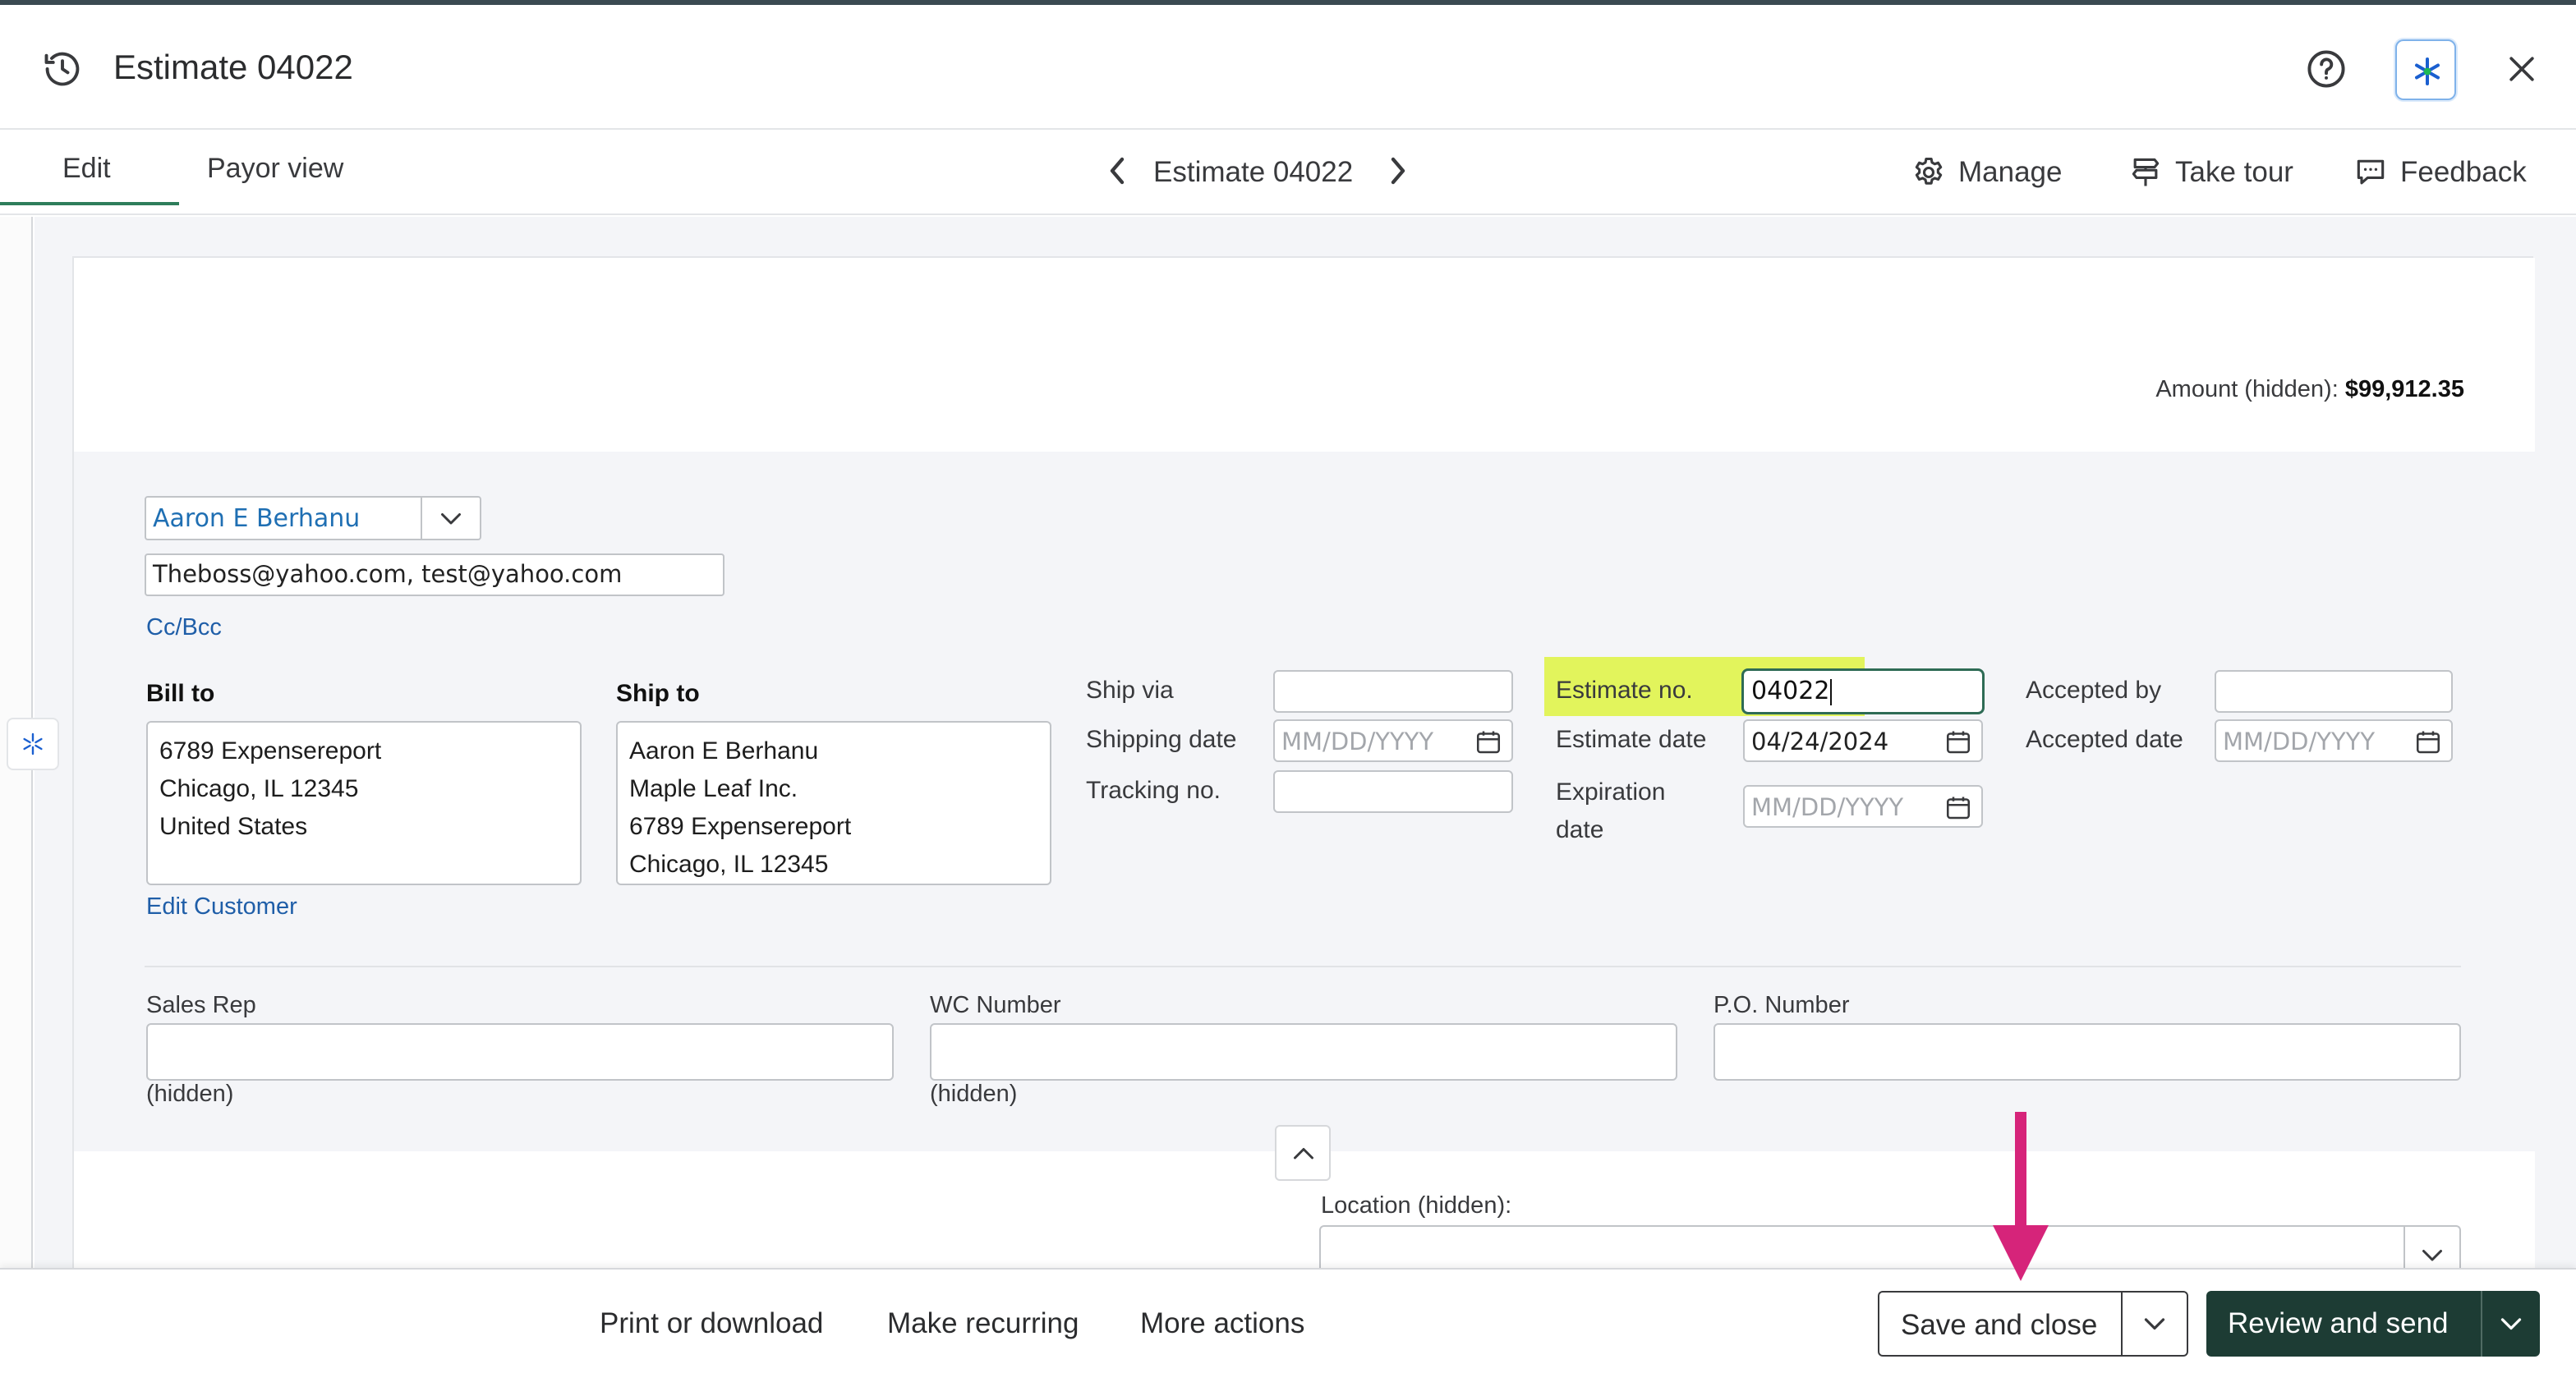 The image size is (2576, 1373). What do you see at coordinates (190, 1094) in the screenshot?
I see `sales-rep-hidden-note: (hidden)` at bounding box center [190, 1094].